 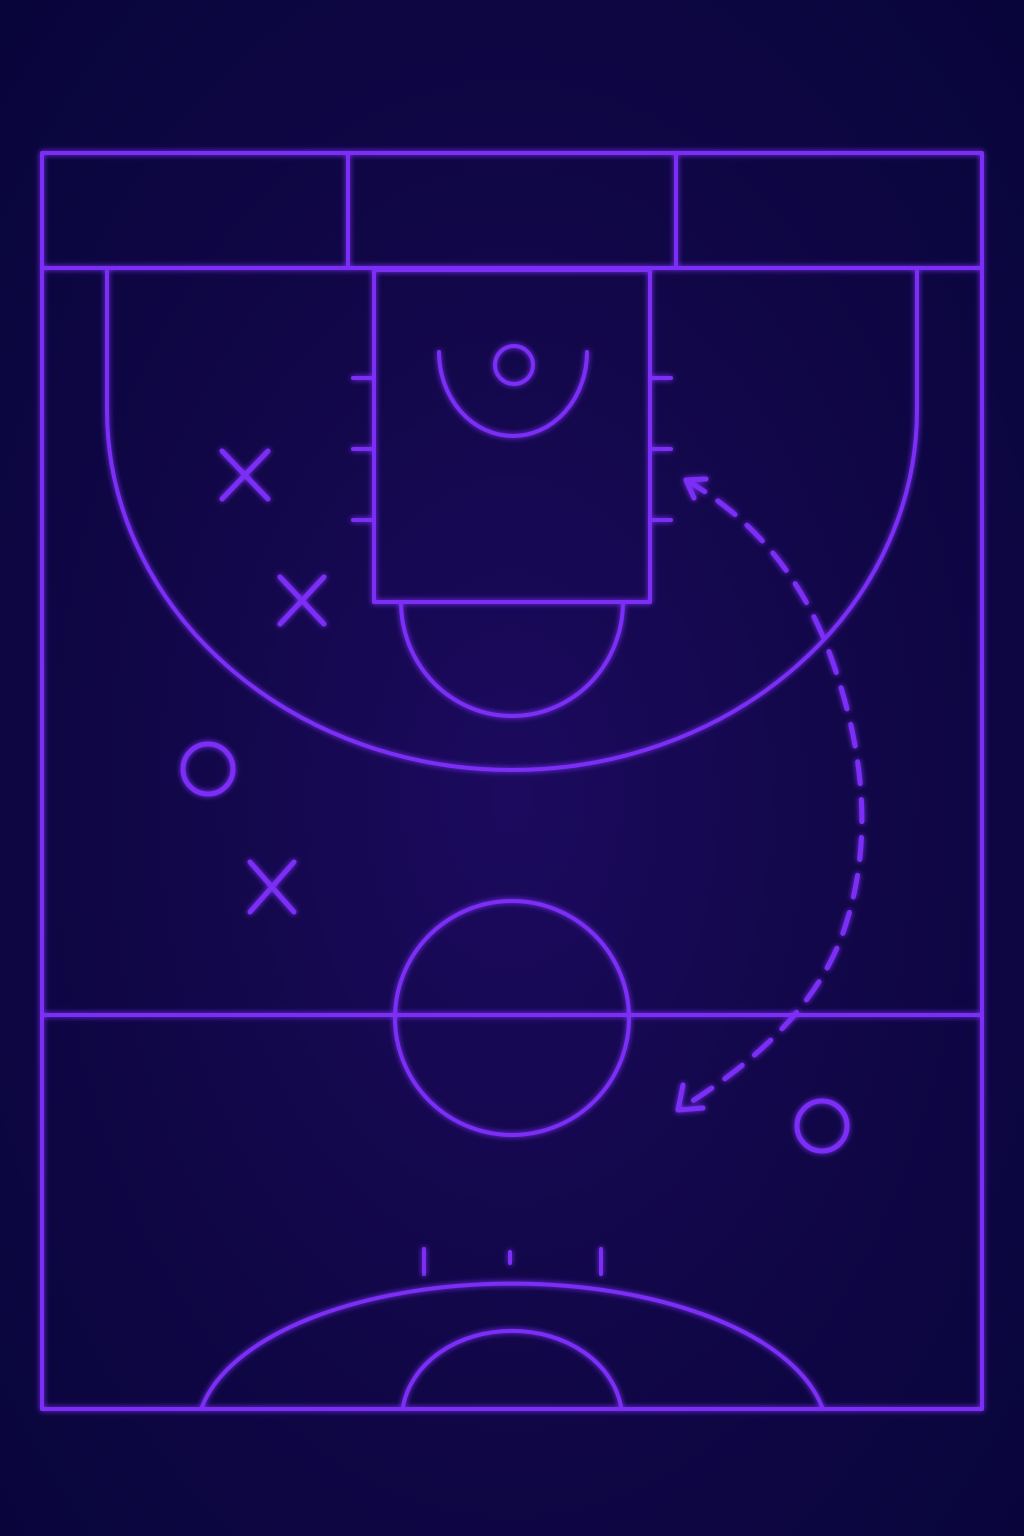 I want to click on far-three-point-arc, so click(x=512, y=1345).